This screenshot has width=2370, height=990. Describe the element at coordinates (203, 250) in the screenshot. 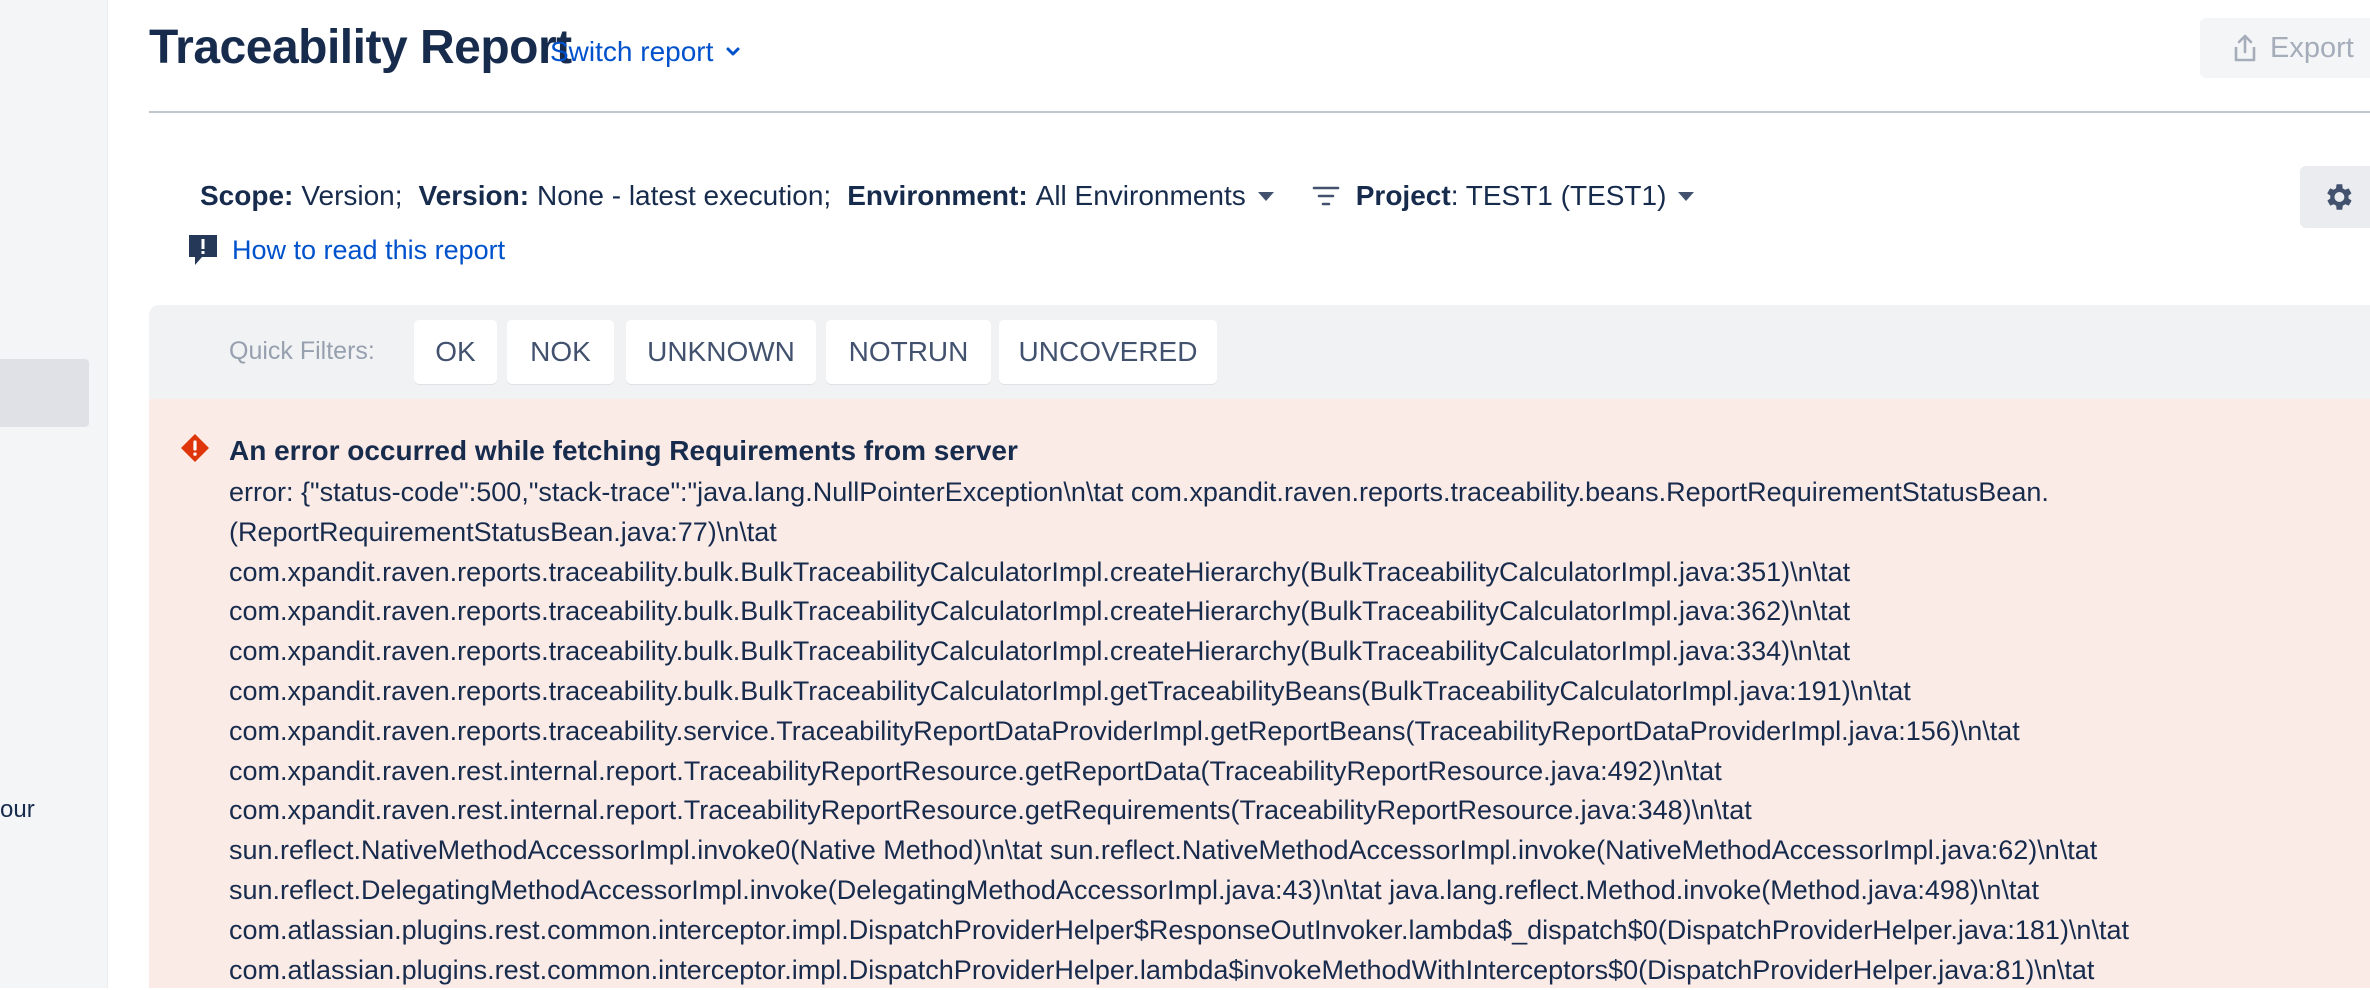

I see `feedback-icon` at that location.